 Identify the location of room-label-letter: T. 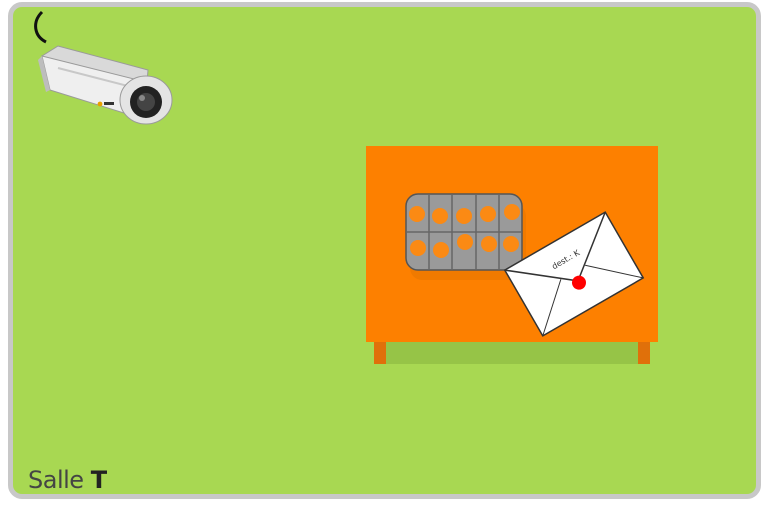
(98, 480).